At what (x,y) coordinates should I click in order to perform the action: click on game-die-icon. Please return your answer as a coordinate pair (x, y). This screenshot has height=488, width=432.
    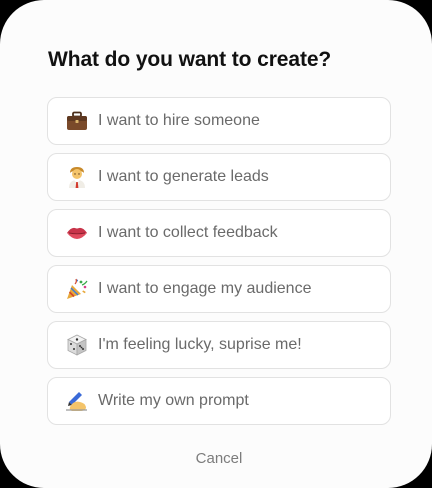
    Looking at the image, I should click on (77, 345).